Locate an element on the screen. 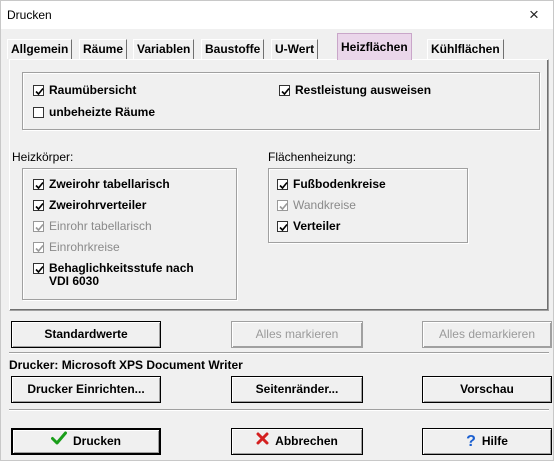  verteiler-checkbox: Verteiler is located at coordinates (308, 226).